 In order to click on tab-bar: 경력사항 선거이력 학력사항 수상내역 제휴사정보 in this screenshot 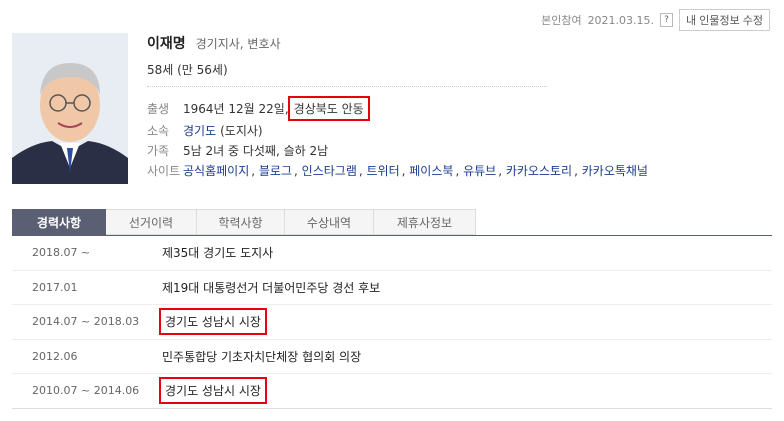, I will do `click(244, 222)`.